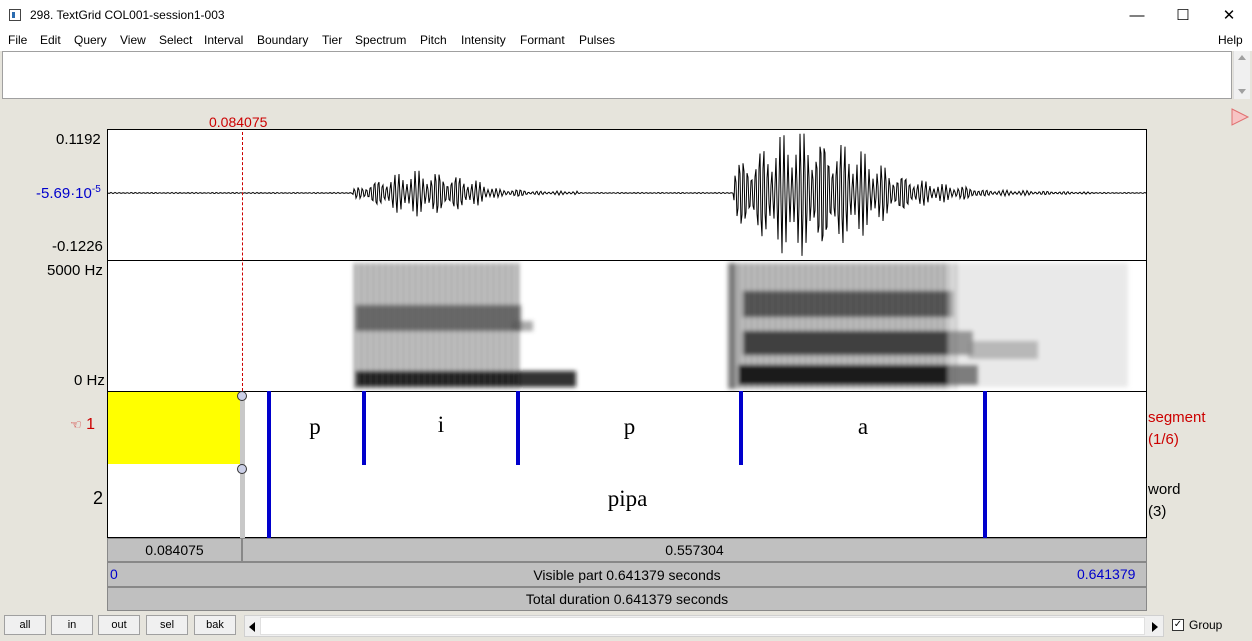 The image size is (1252, 641). Describe the element at coordinates (433, 40) in the screenshot. I see `menu-pitch: Pitch` at that location.